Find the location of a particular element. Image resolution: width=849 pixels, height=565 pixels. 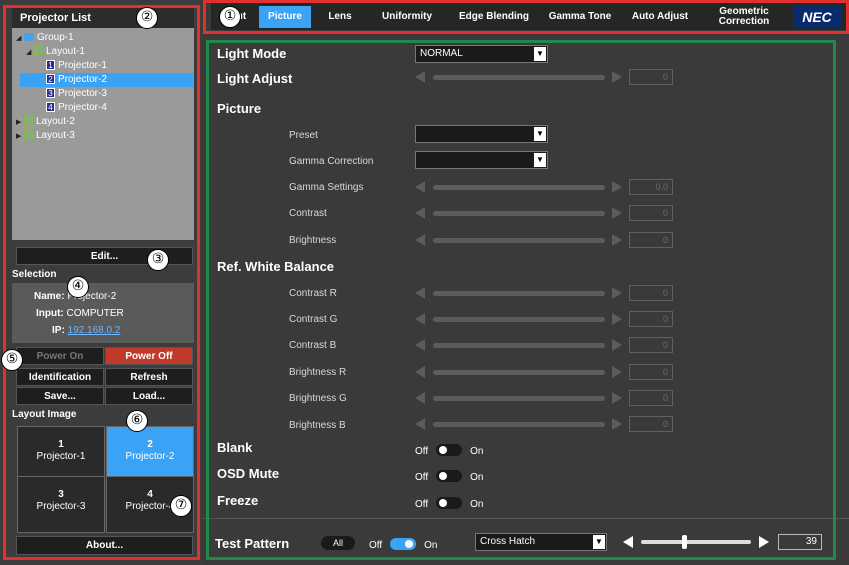

test-pattern-value: 39 is located at coordinates (800, 542).